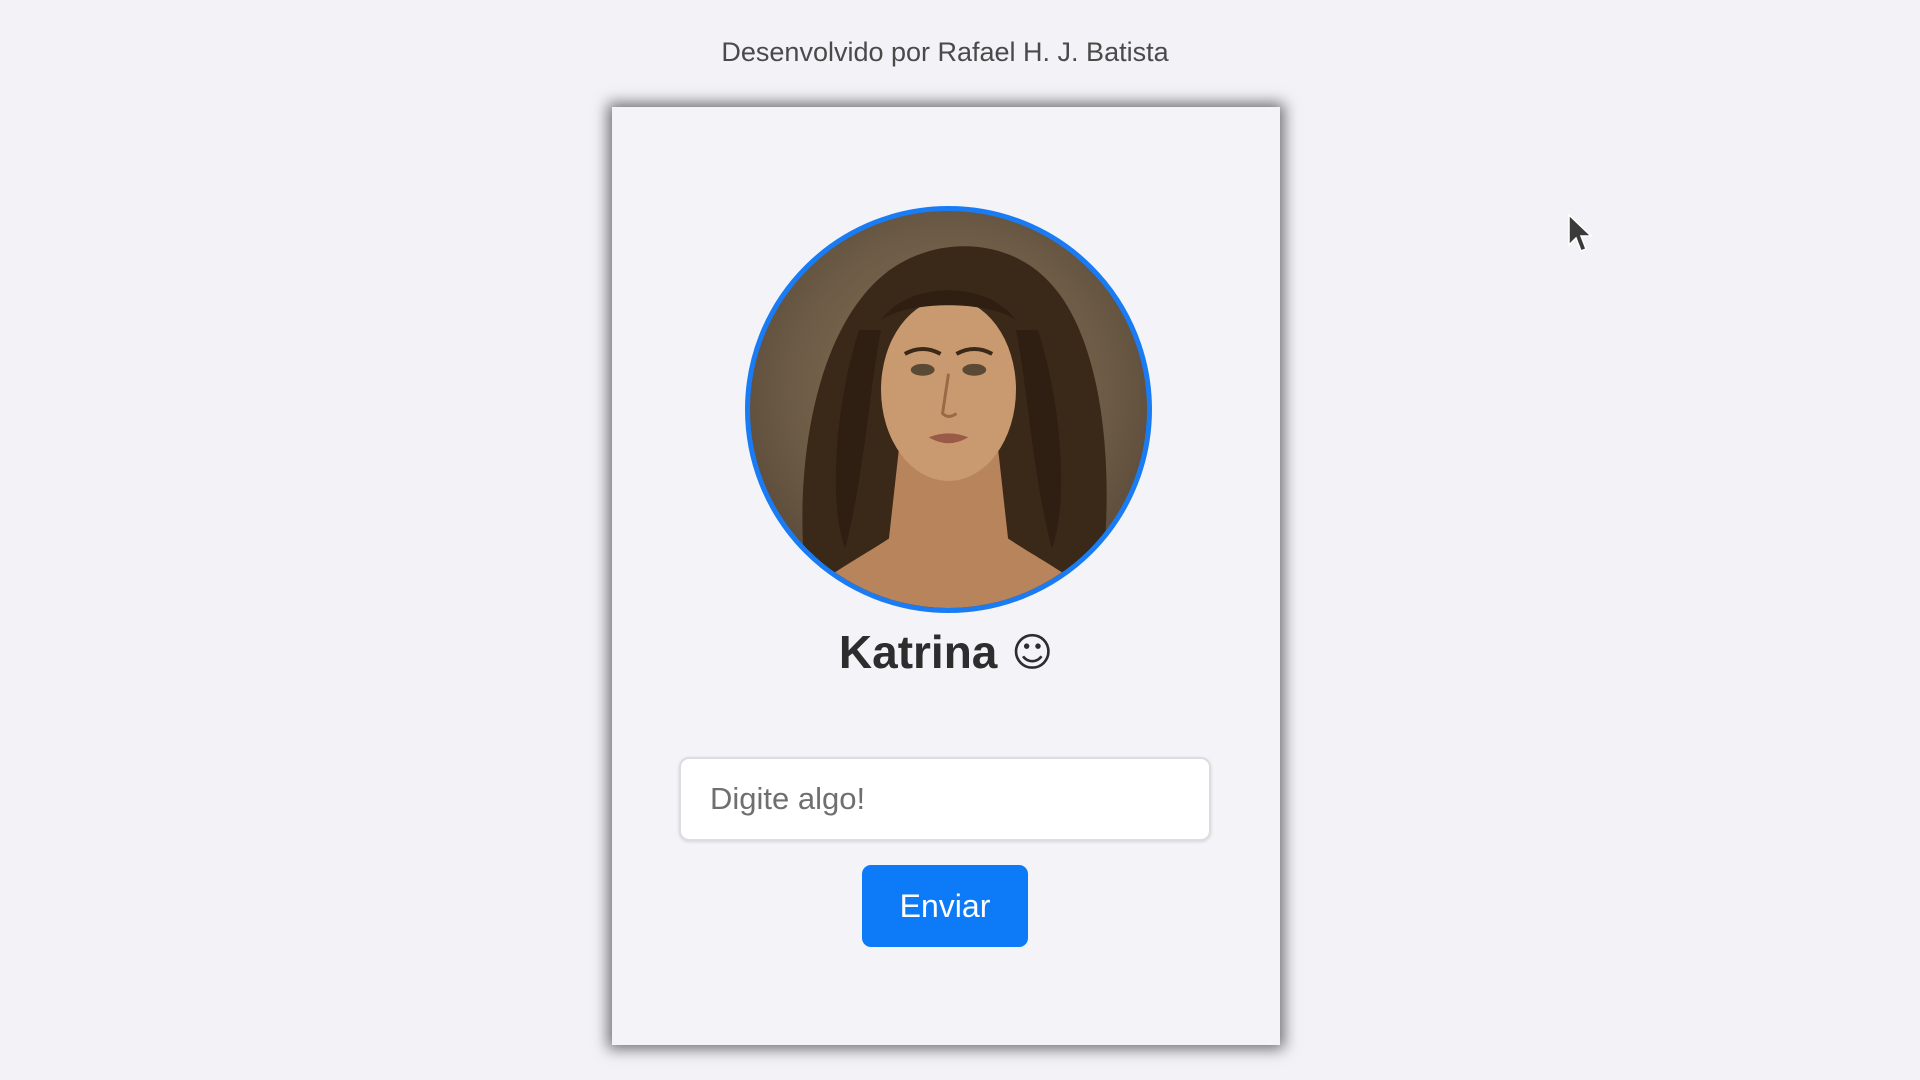 The height and width of the screenshot is (1080, 1920). Describe the element at coordinates (945, 52) in the screenshot. I see `developer-credit: Desenvolvido por Rafael H. J. Batista` at that location.